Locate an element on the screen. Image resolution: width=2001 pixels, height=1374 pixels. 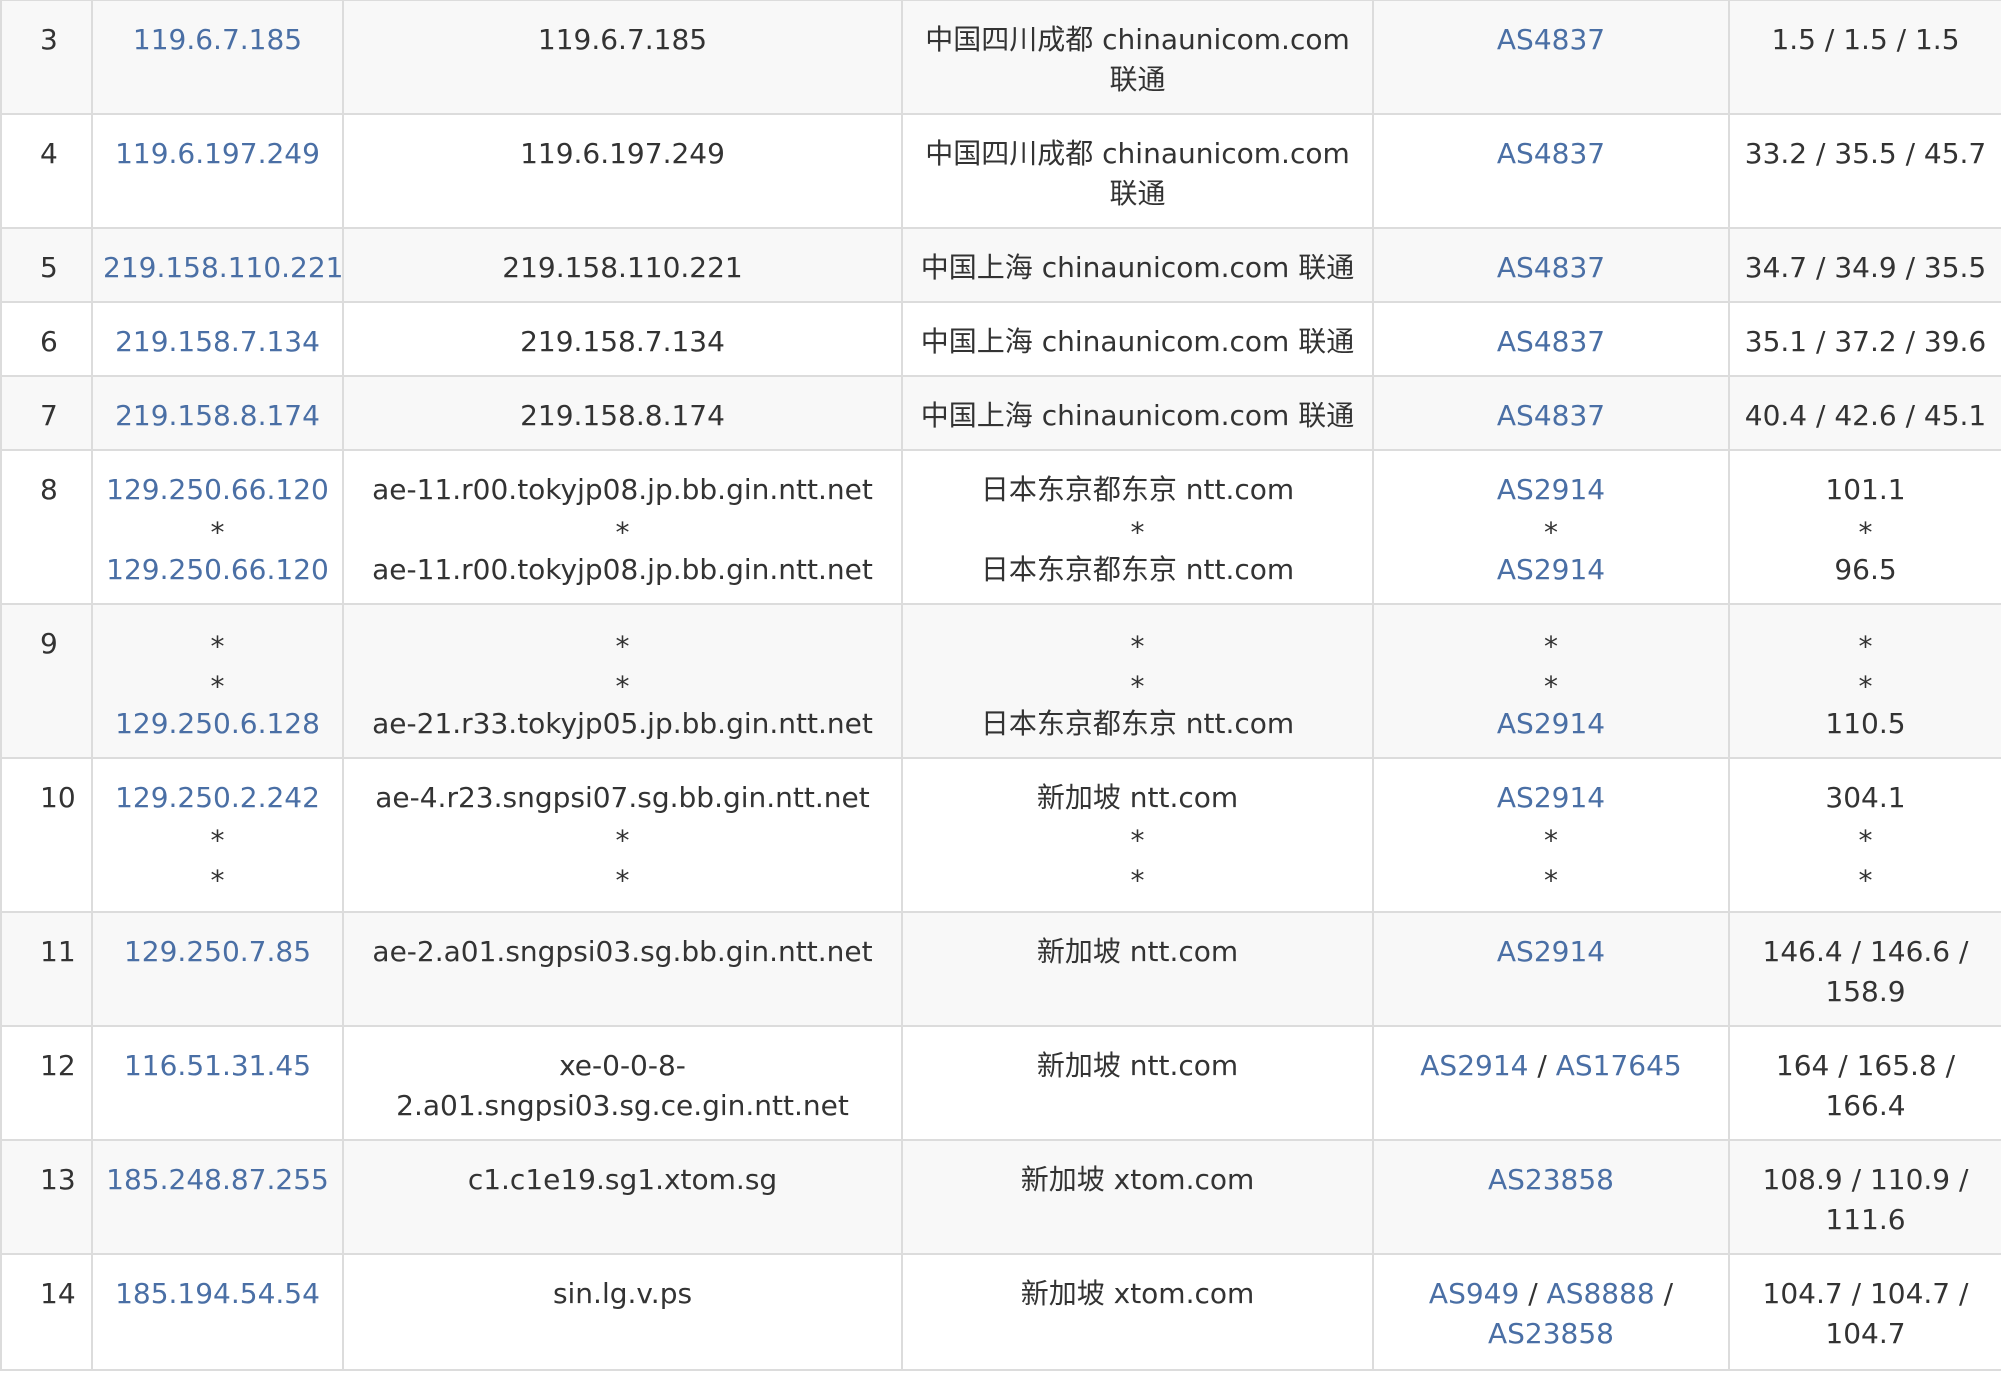
hostname-cell: 119.6.197.249 is located at coordinates (622, 171).